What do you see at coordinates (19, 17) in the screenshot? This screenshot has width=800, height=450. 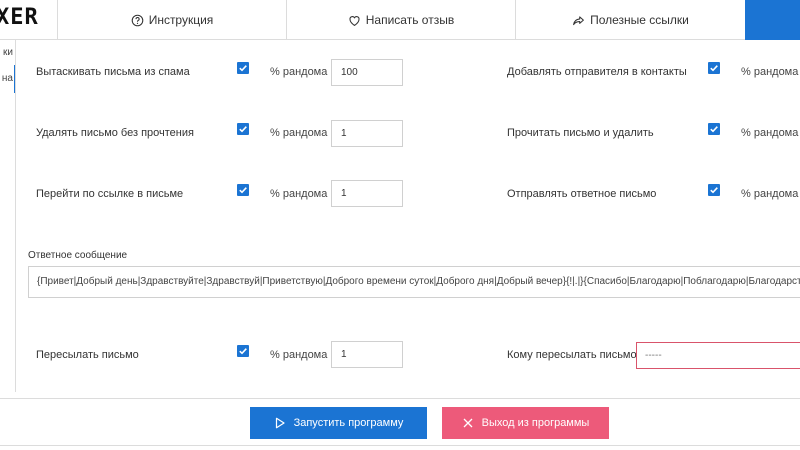 I see `logo-text: XER` at bounding box center [19, 17].